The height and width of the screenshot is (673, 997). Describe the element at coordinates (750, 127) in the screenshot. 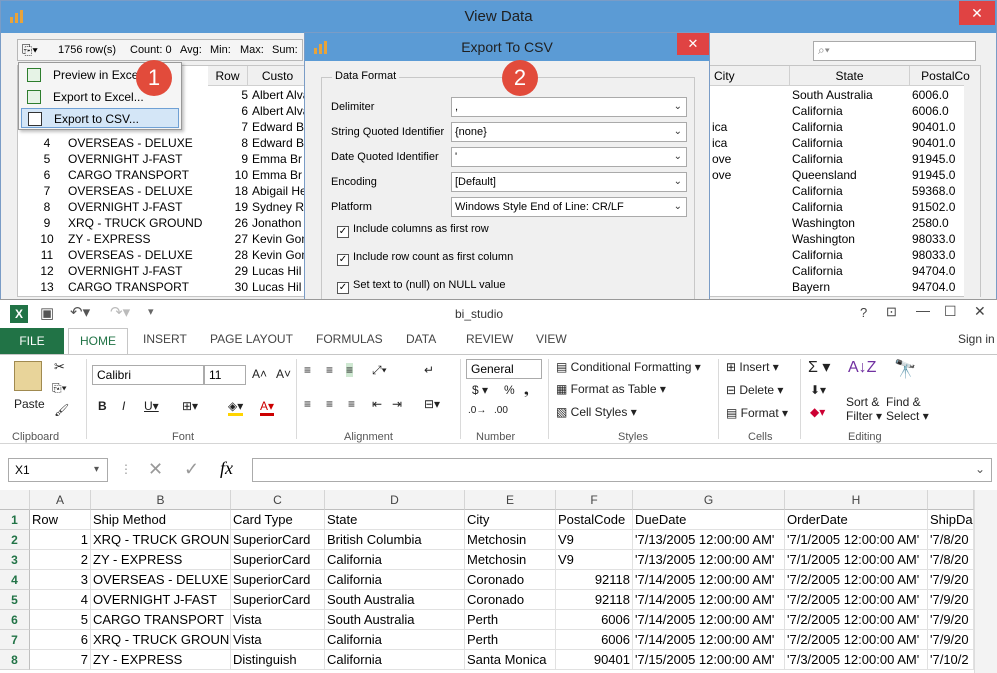

I see `city-cell: ica` at that location.